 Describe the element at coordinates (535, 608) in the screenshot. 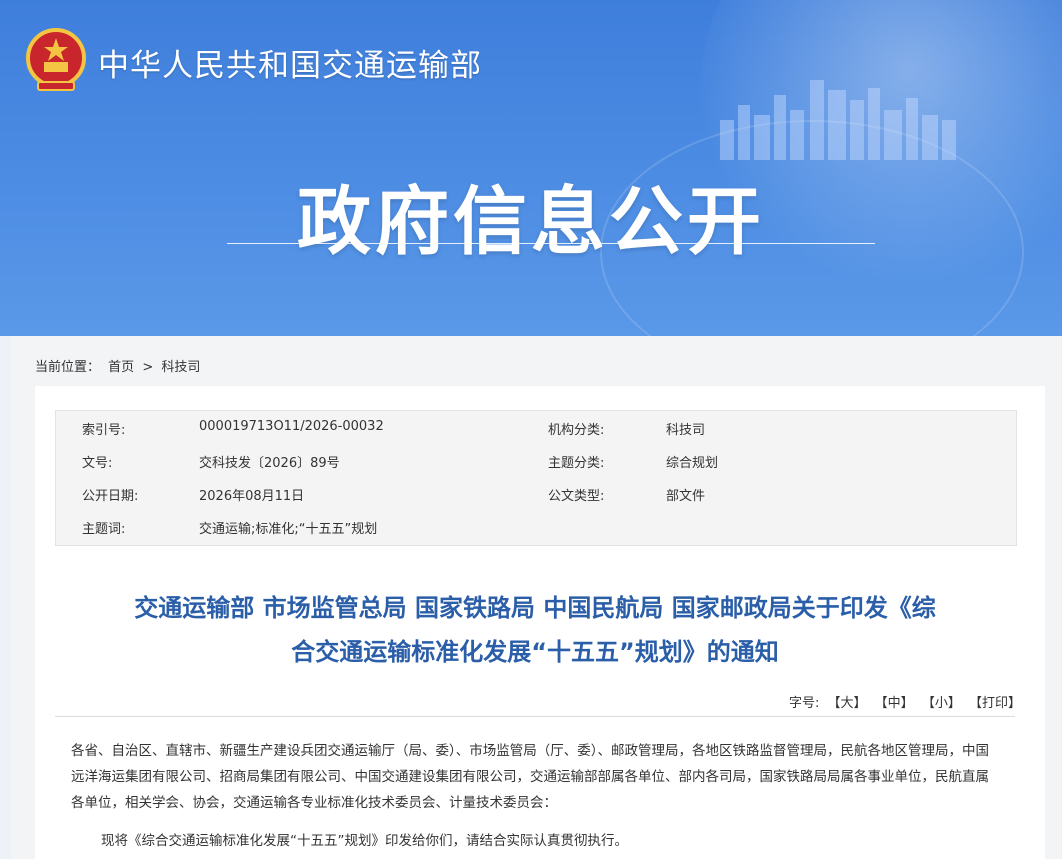

I see `document-title-line: 交通运输部 市场监管总局 国家铁路局 中国民航局 国家邮政局关于印发《综` at that location.